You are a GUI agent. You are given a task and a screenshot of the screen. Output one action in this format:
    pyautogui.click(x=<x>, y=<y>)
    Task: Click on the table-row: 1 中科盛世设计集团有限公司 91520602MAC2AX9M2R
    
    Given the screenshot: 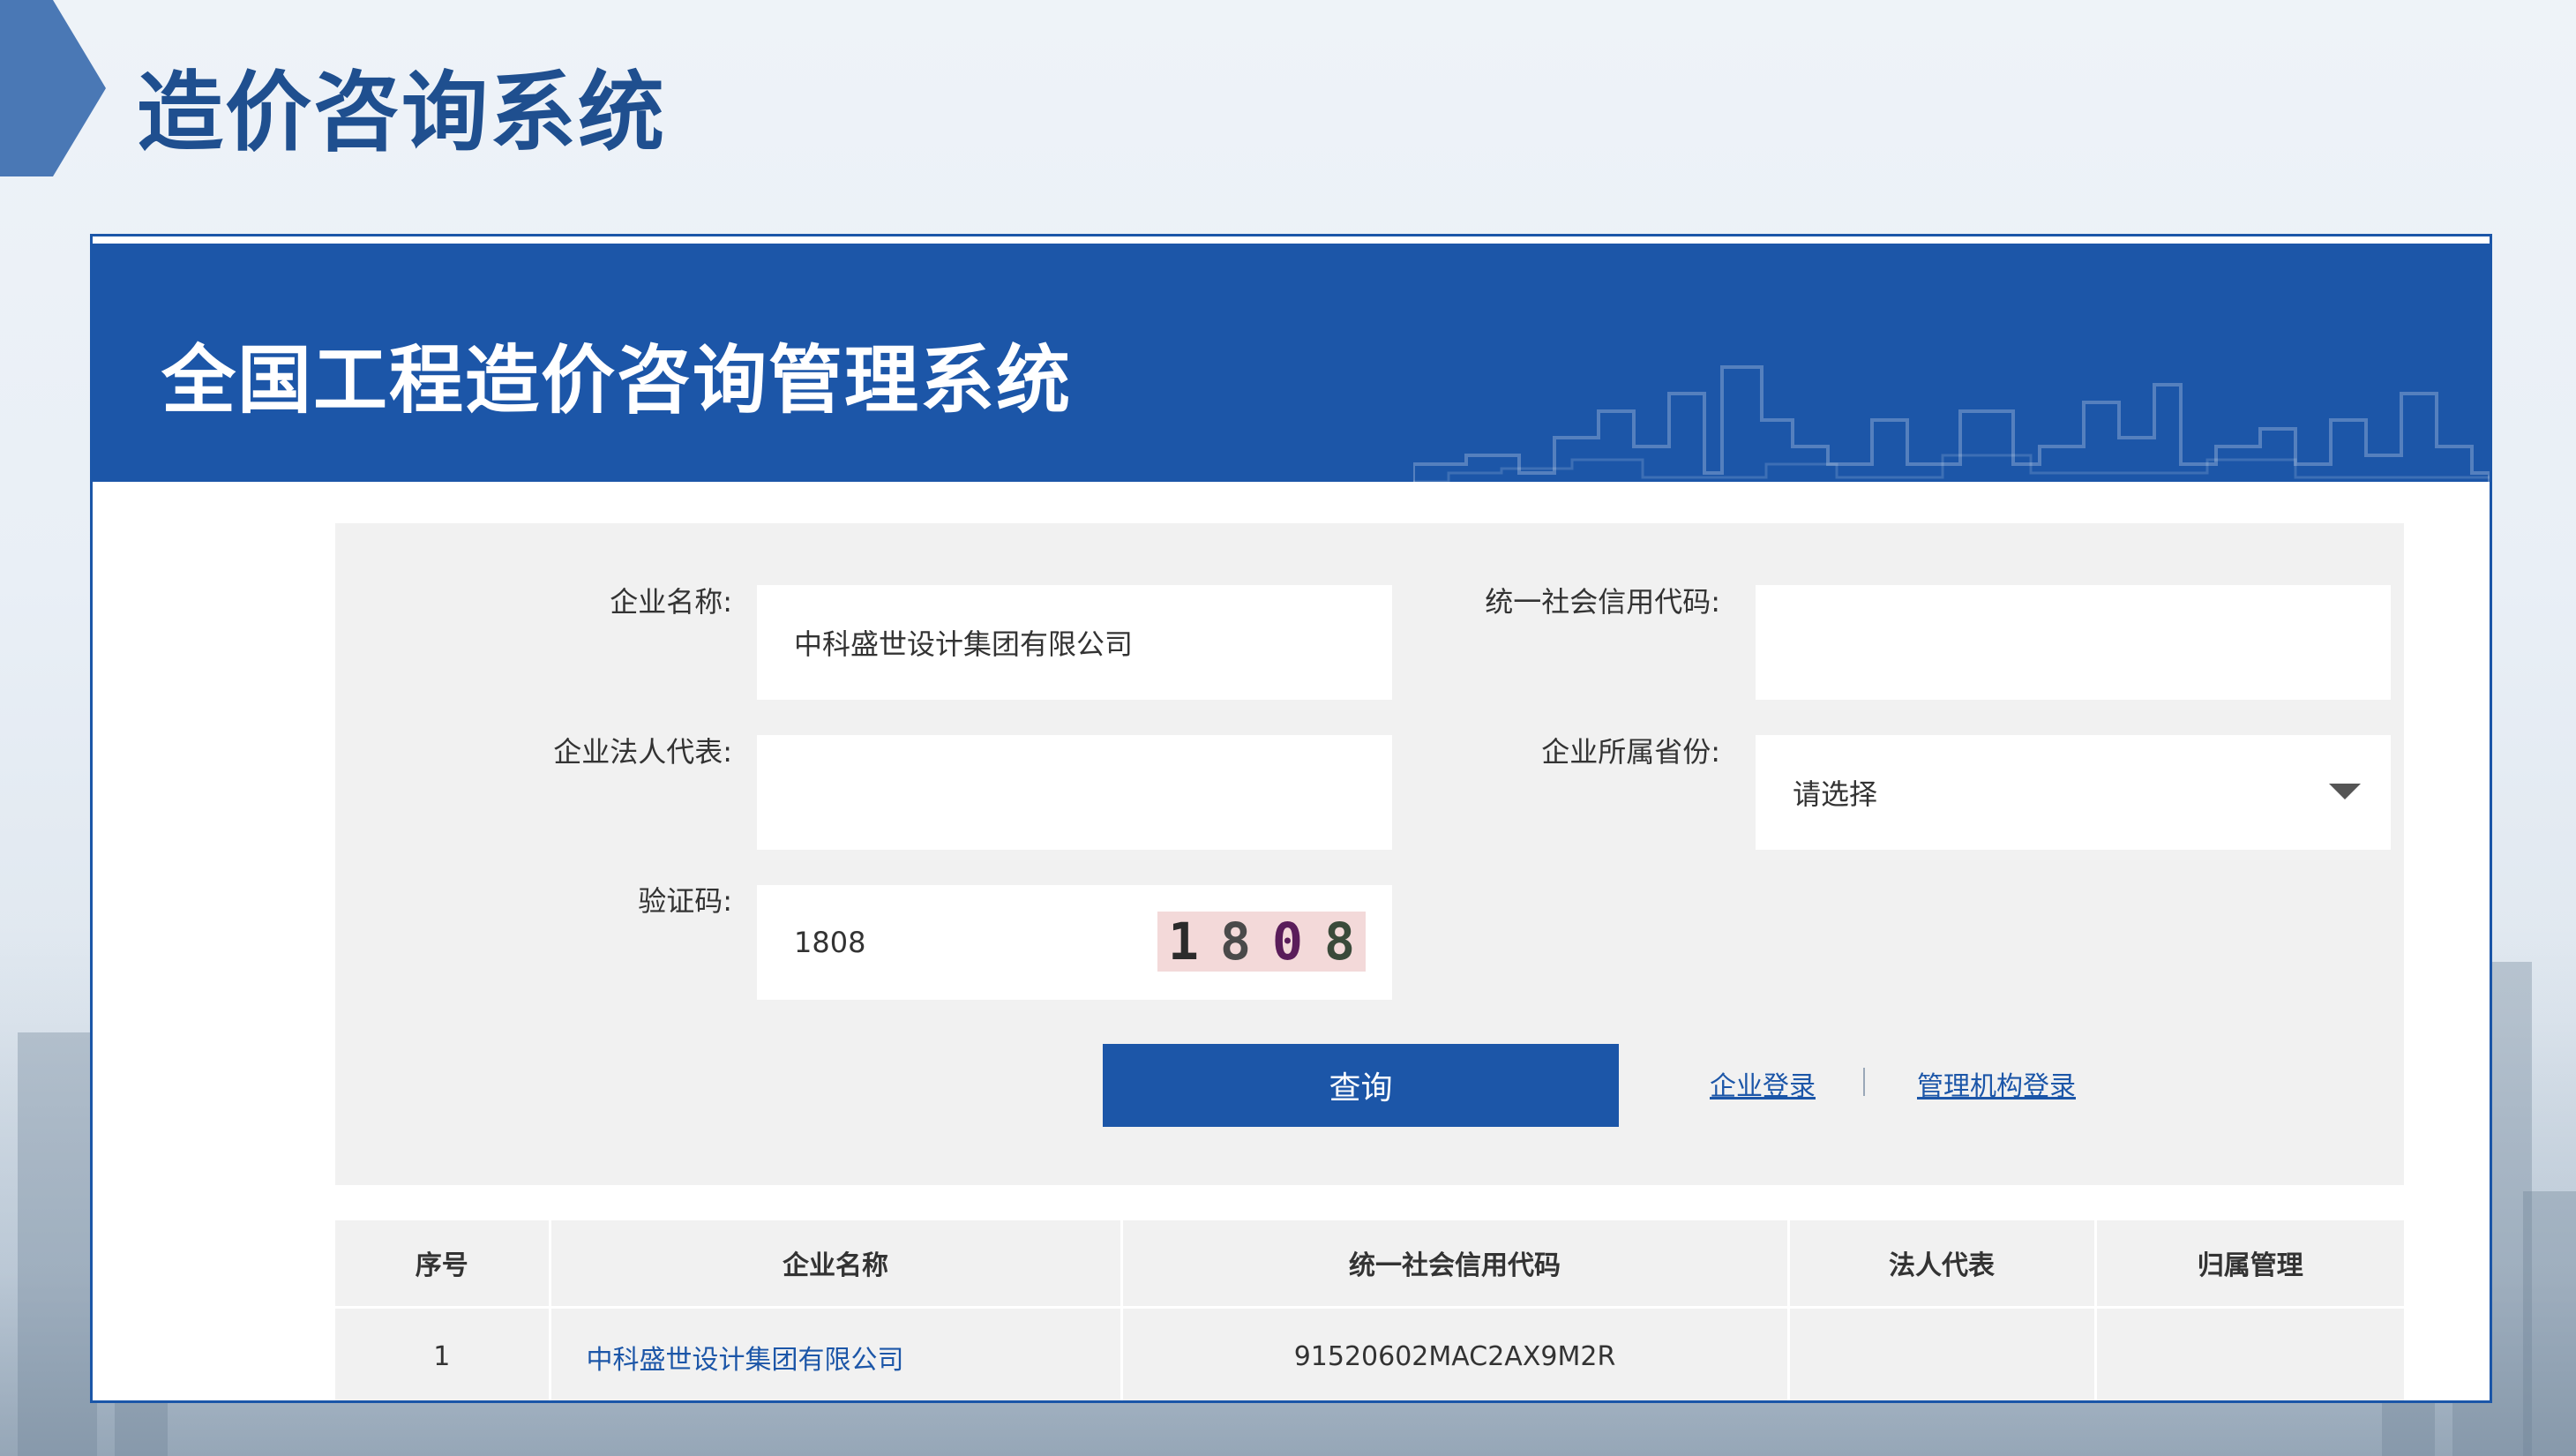 What is the action you would take?
    pyautogui.click(x=1370, y=1353)
    